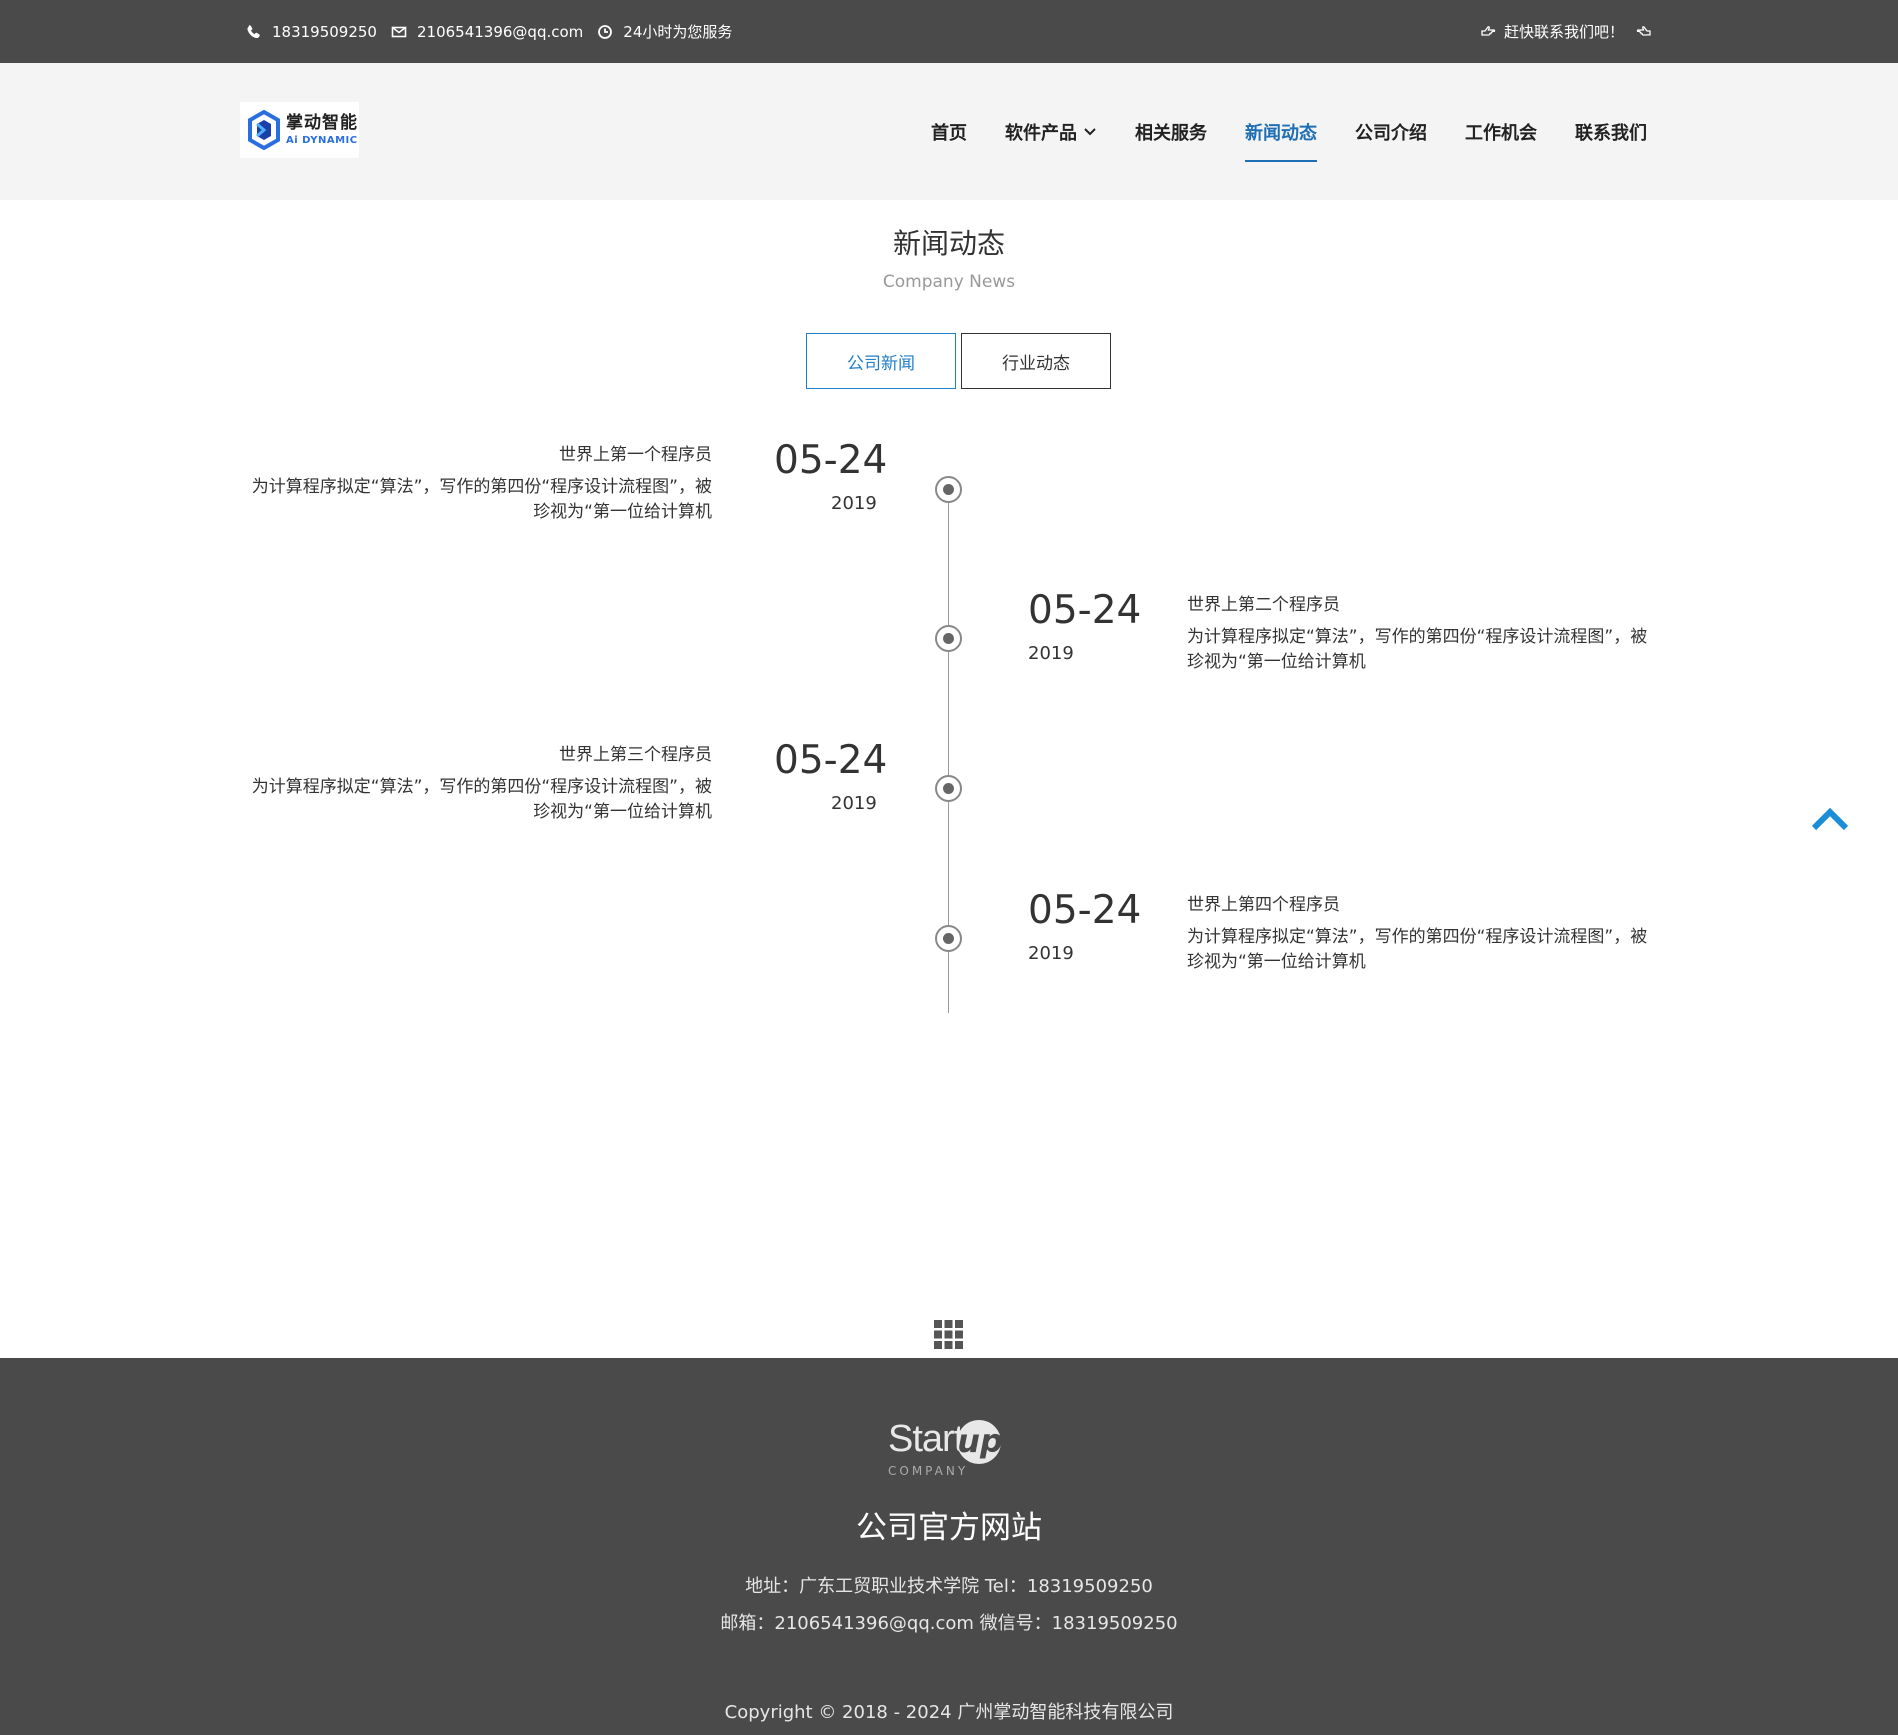  I want to click on news-title: 世界上第四个程序员, so click(1263, 902).